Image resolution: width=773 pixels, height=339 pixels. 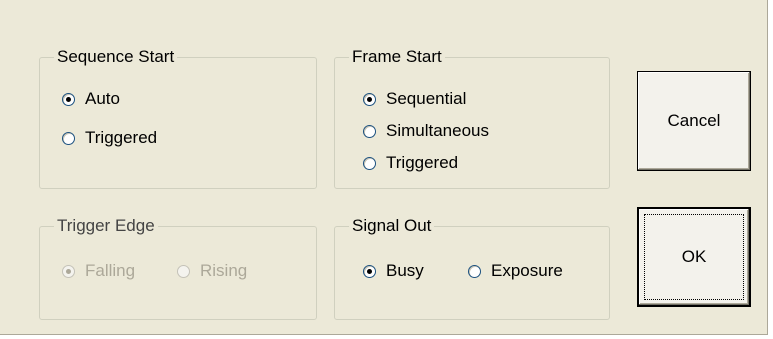 I want to click on cancel-button: Cancel, so click(x=694, y=121).